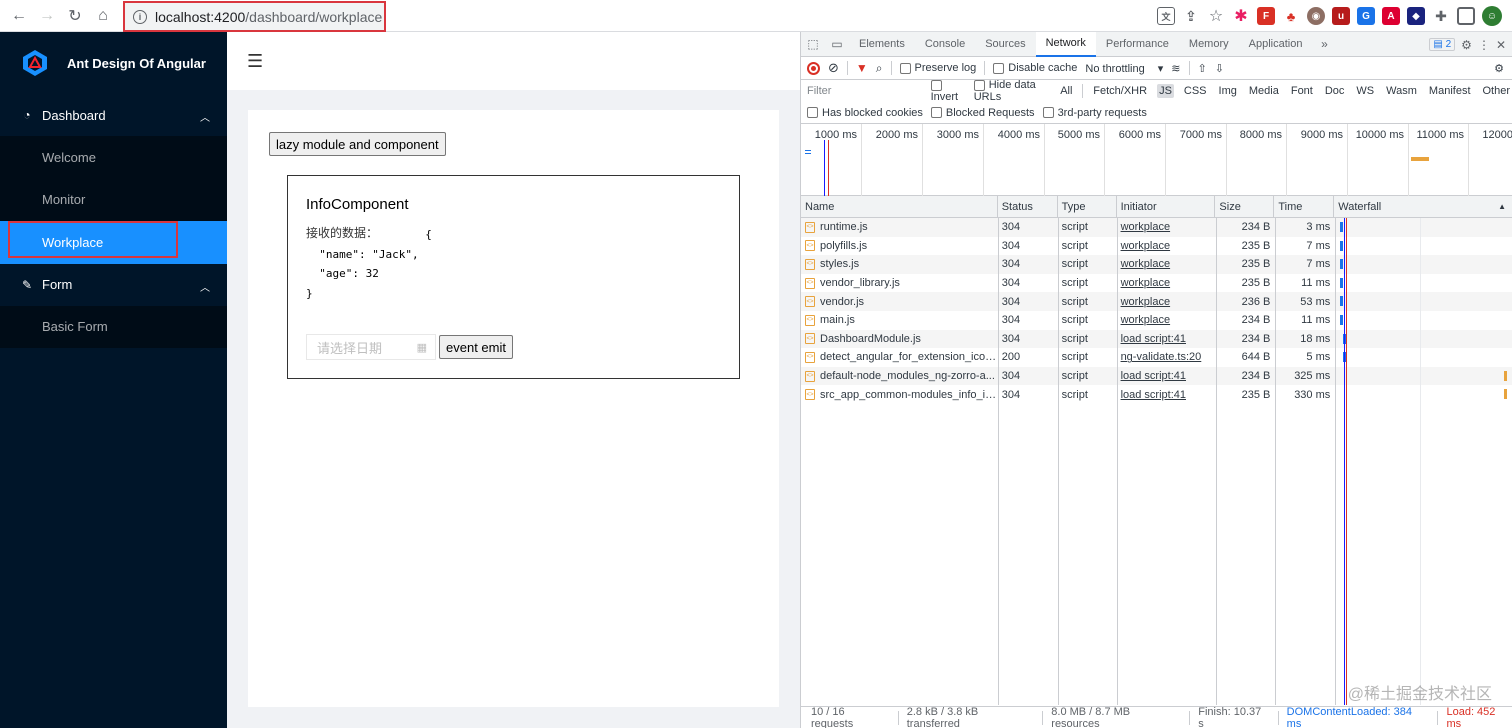 This screenshot has height=728, width=1512. Describe the element at coordinates (1161, 357) in the screenshot. I see `initiator-link: ng-validate.ts:20` at that location.